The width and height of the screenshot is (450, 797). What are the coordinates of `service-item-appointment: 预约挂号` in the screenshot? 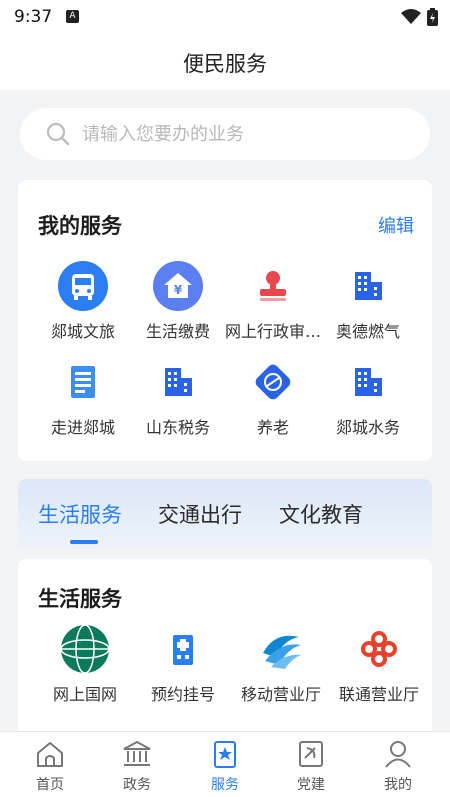 It's located at (183, 664).